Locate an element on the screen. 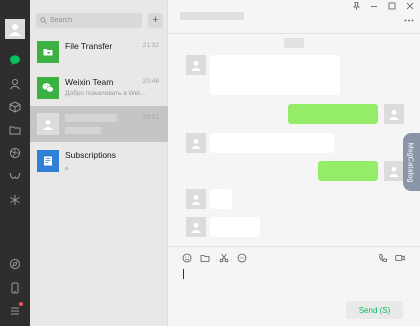 Image resolution: width=420 pixels, height=326 pixels. voice-call-icon is located at coordinates (383, 258).